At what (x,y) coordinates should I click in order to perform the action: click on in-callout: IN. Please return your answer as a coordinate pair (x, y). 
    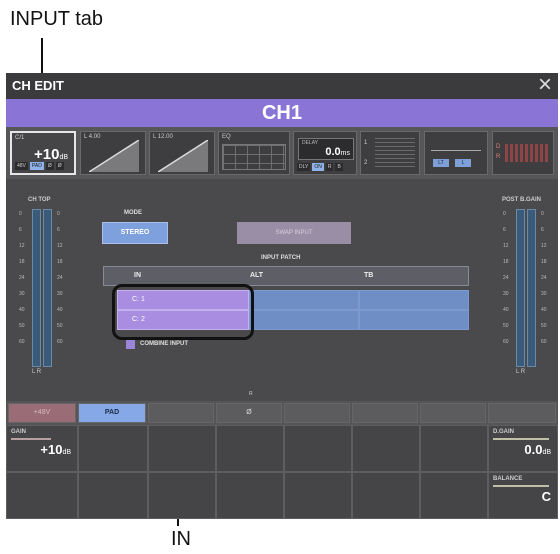
    Looking at the image, I should click on (181, 539).